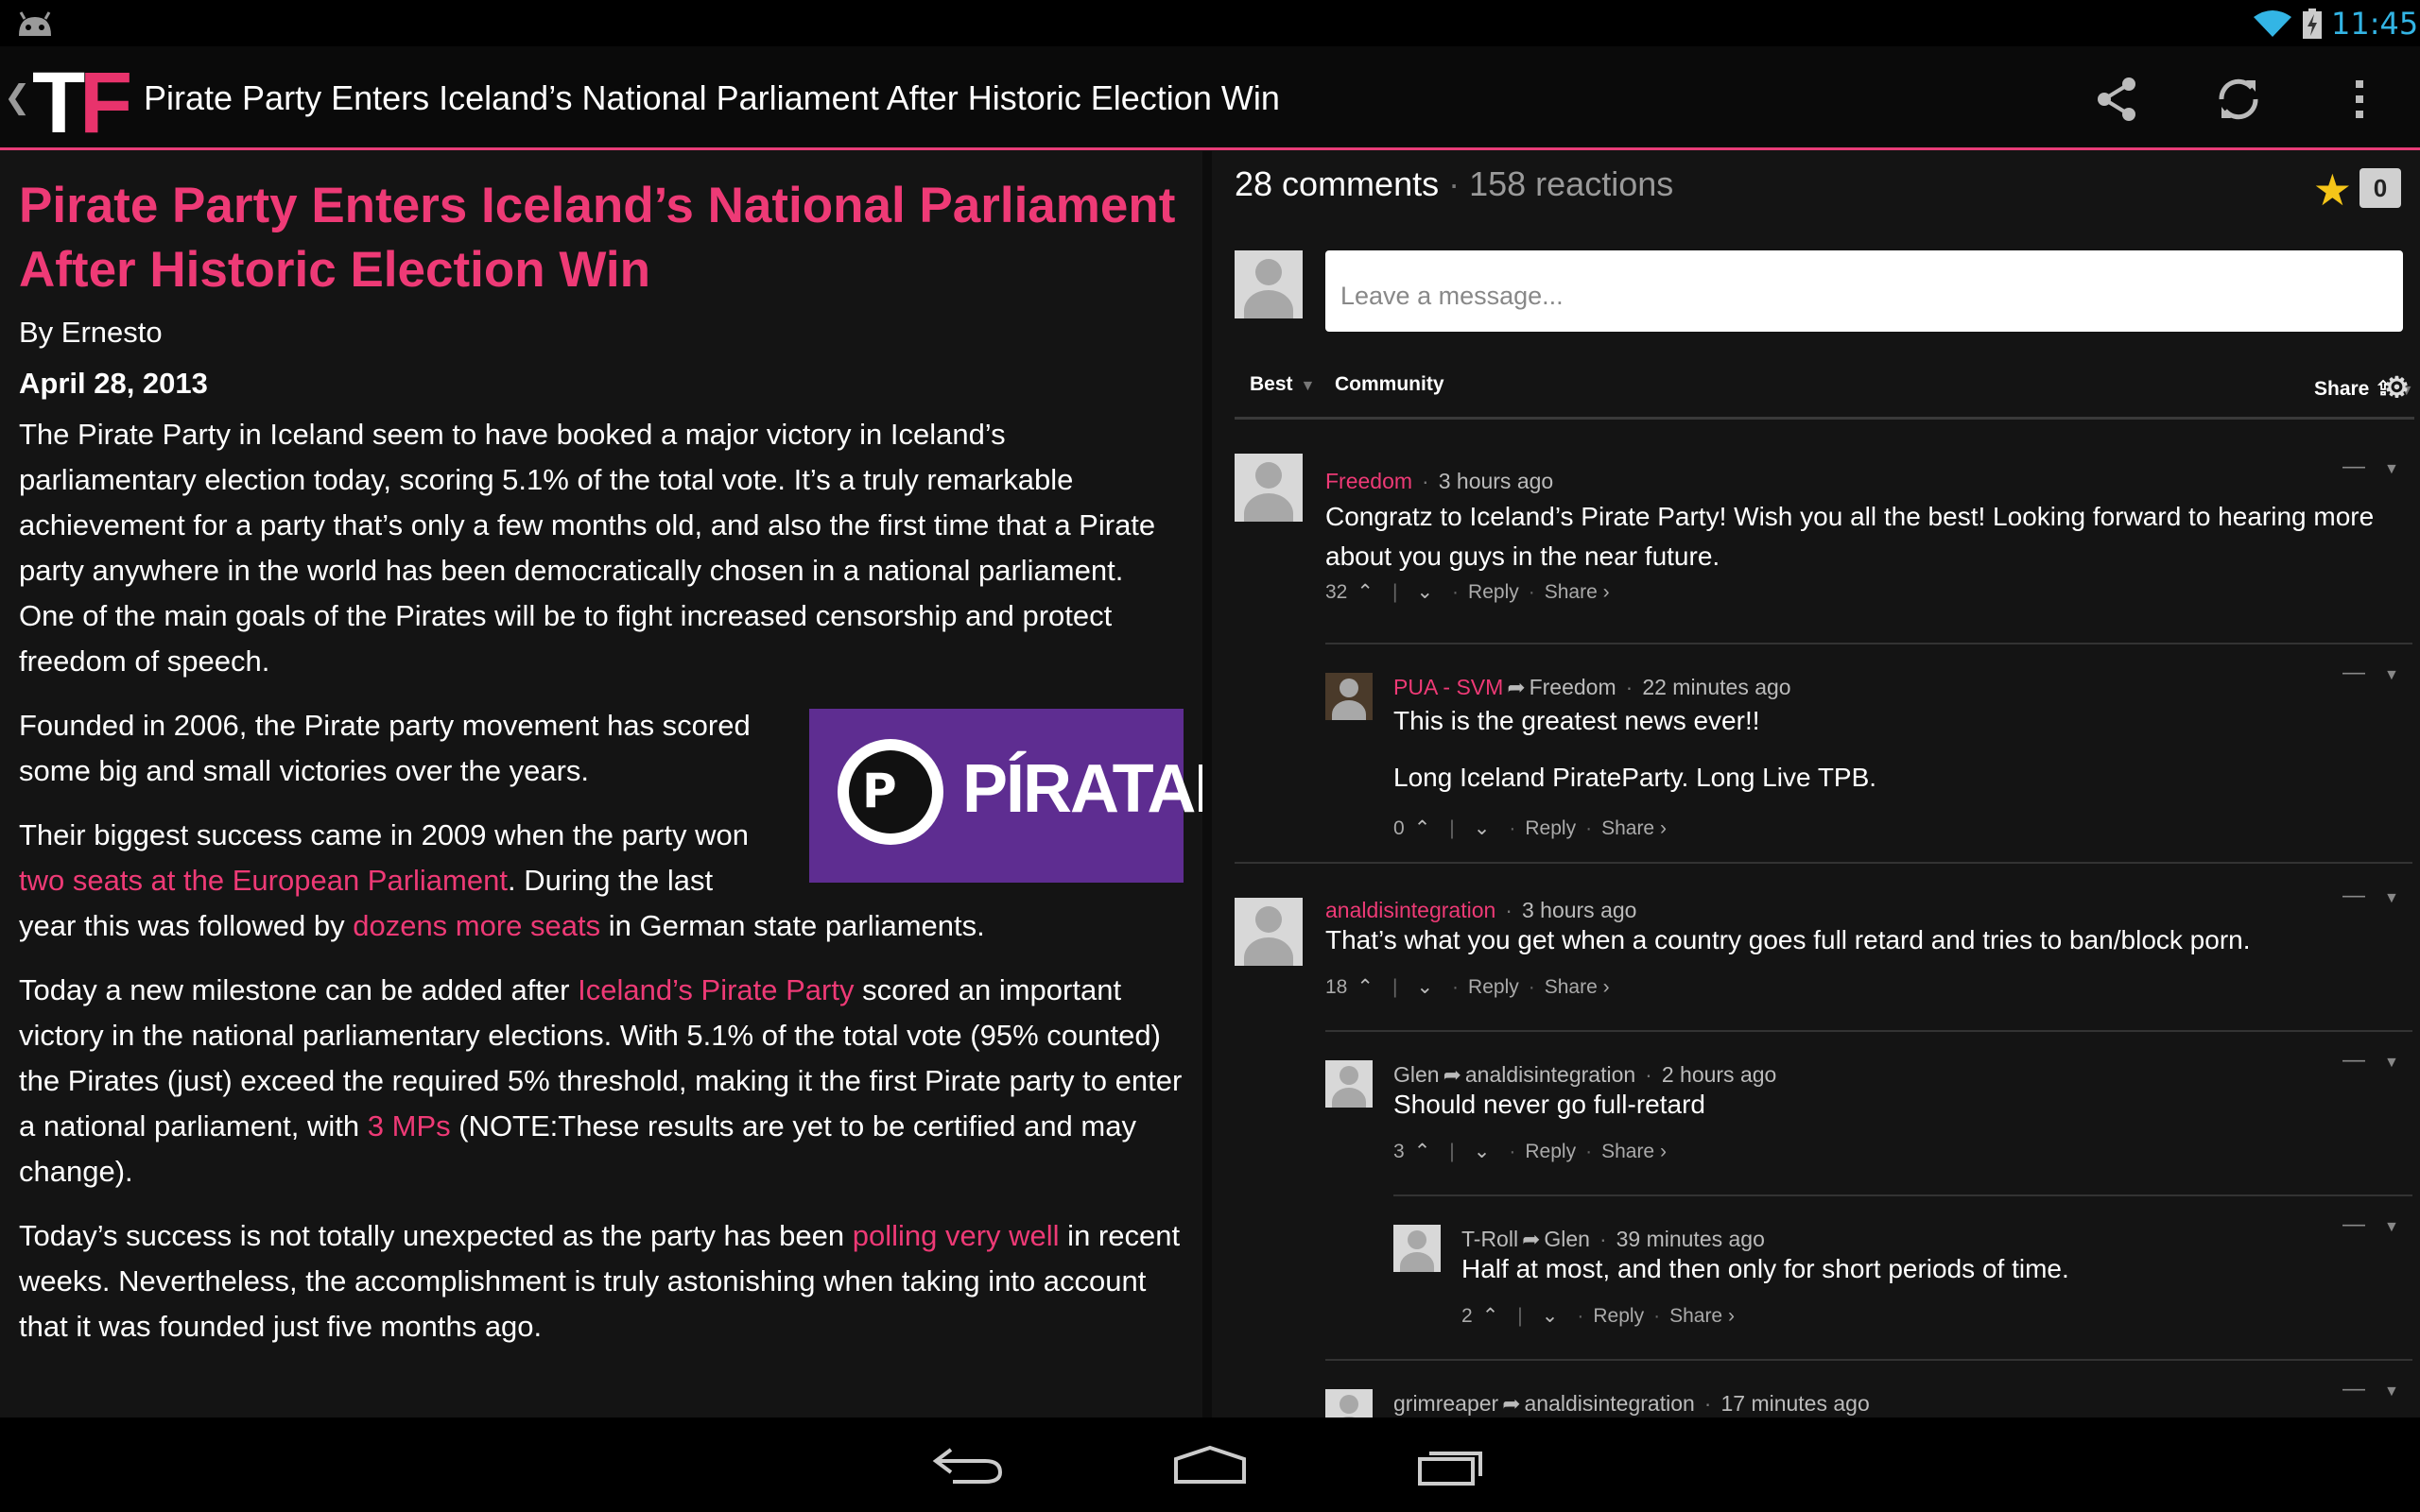  Describe the element at coordinates (1571, 183) in the screenshot. I see `reaction-count: 158 reactions` at that location.